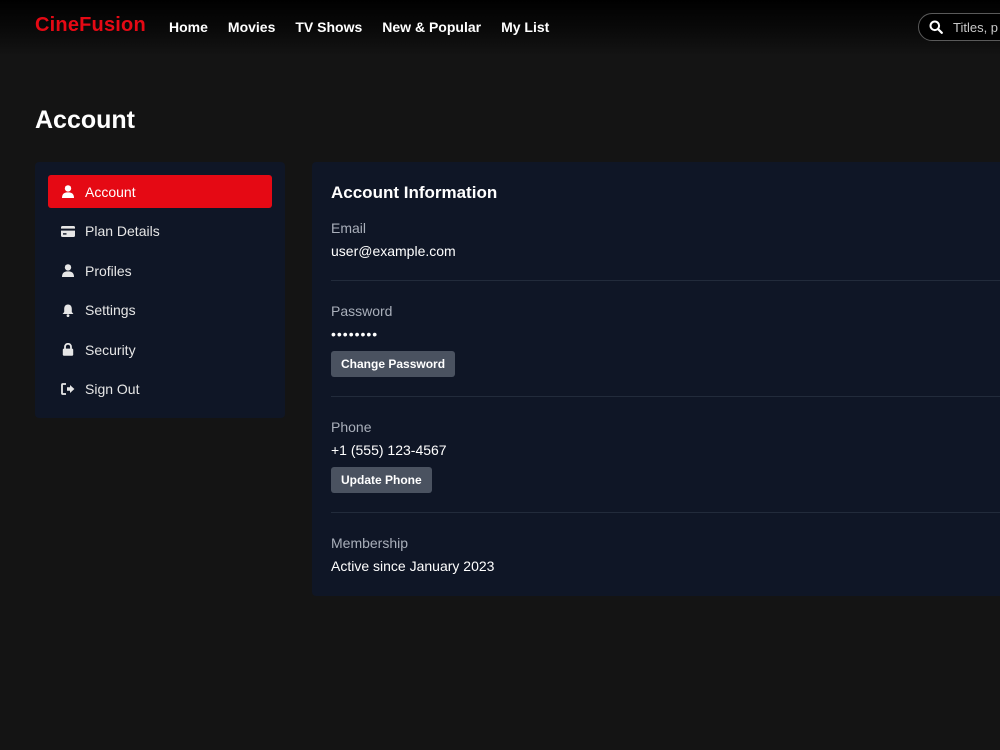 This screenshot has width=1000, height=750. Describe the element at coordinates (393, 251) in the screenshot. I see `email-value: user@example.com` at that location.